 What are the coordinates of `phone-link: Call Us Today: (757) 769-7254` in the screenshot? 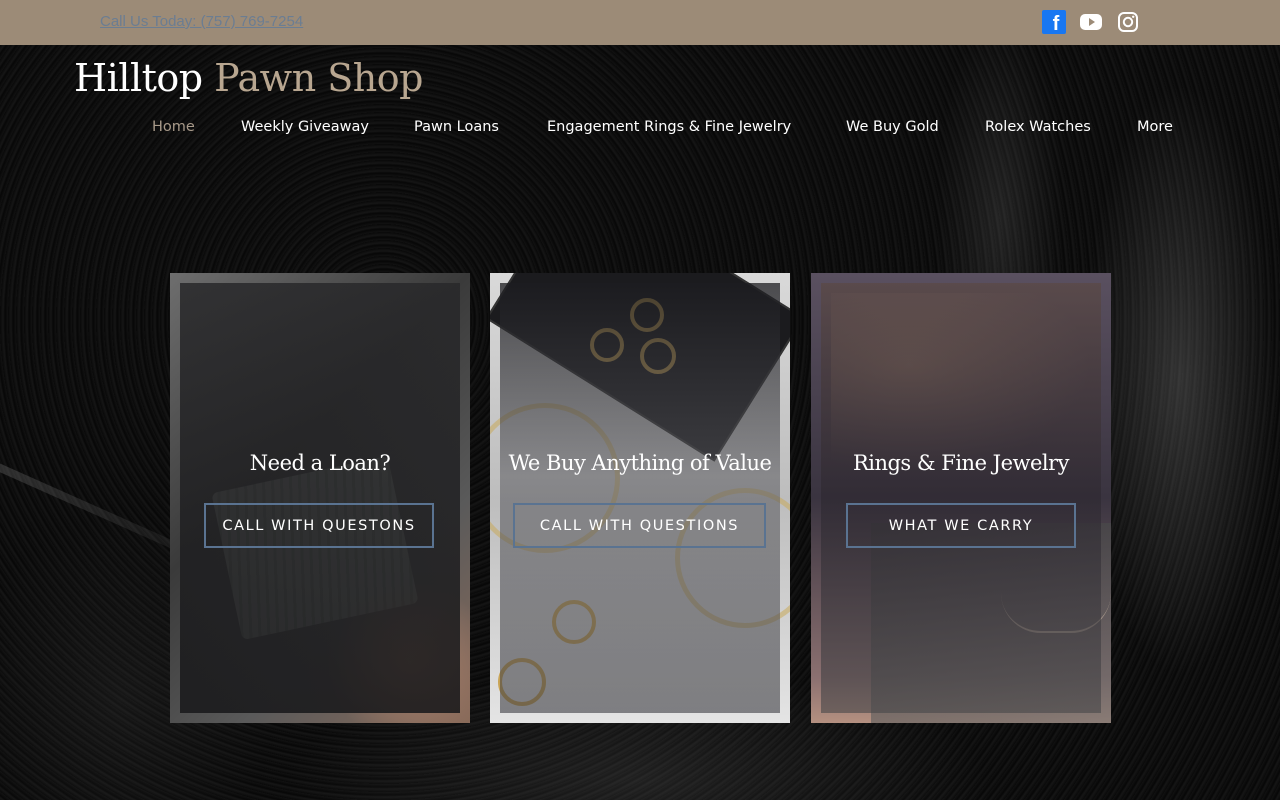 It's located at (201, 21).